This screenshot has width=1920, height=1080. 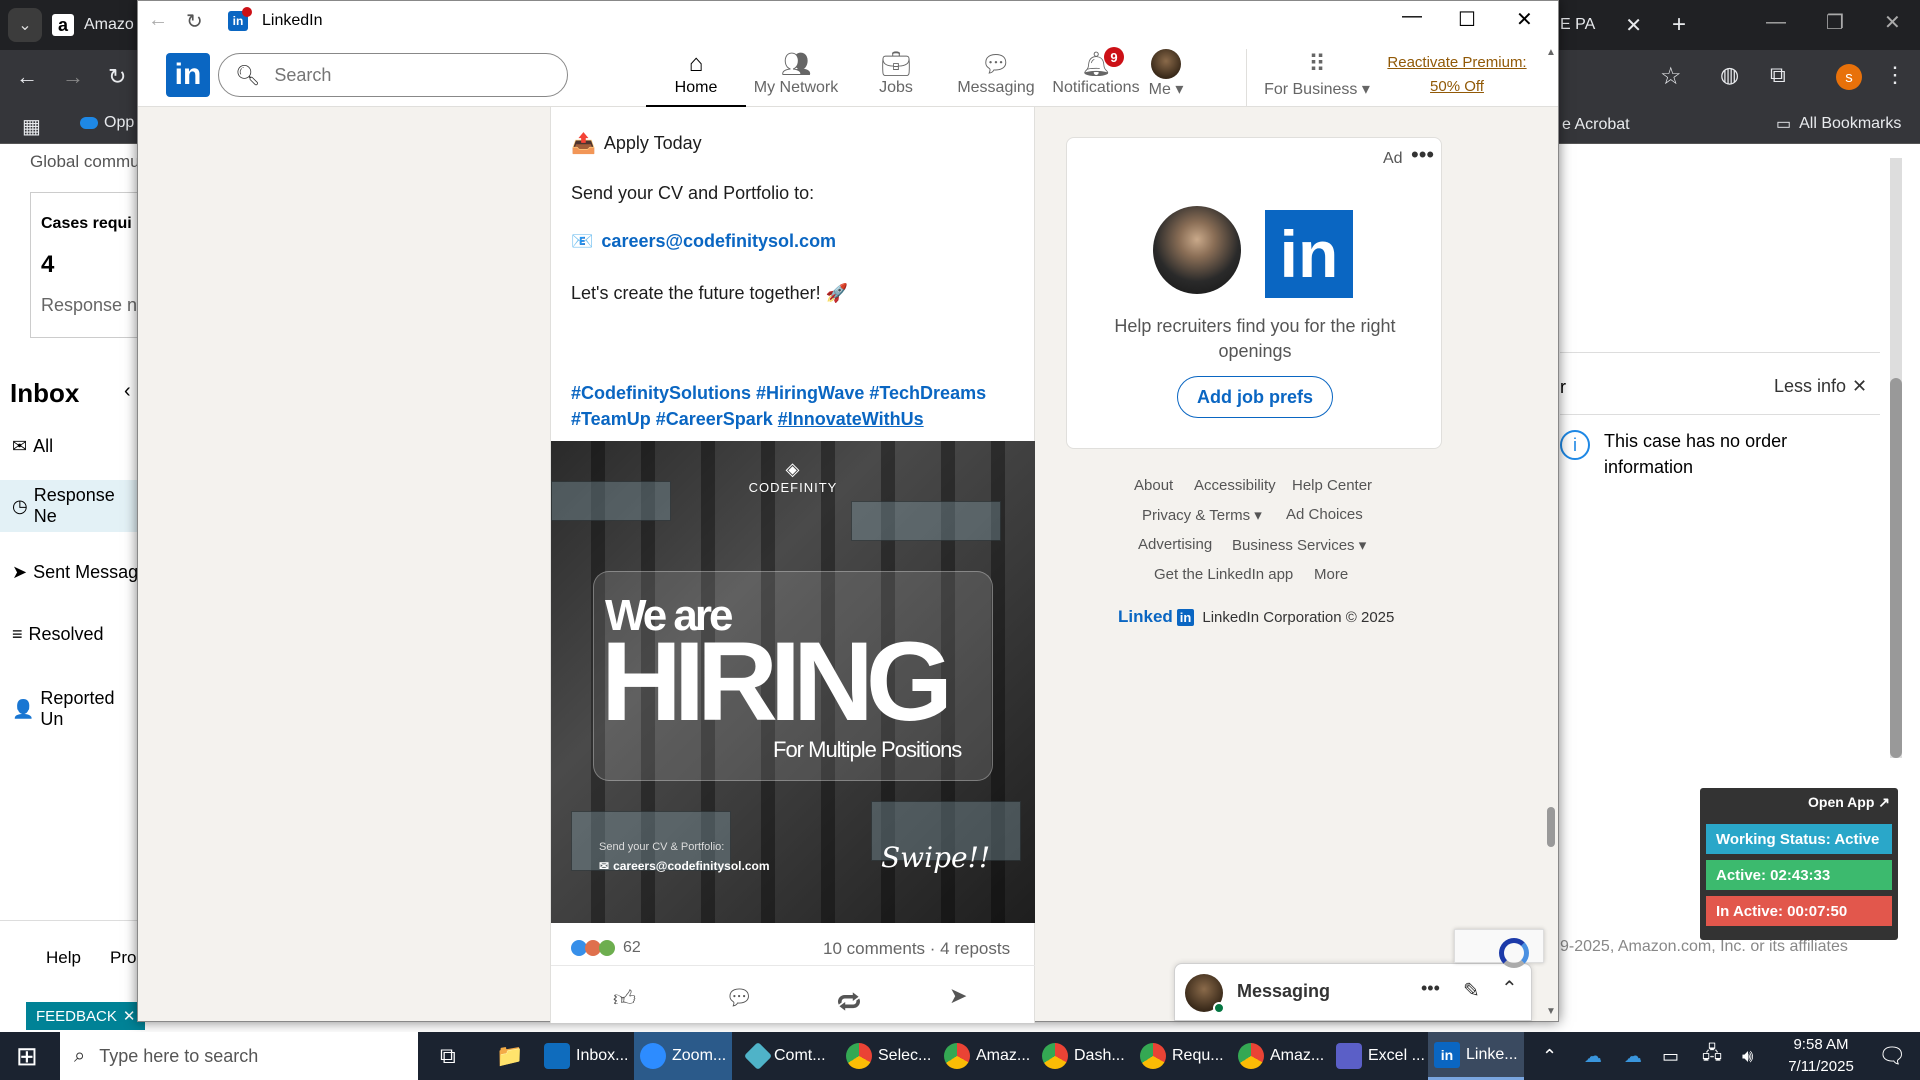 What do you see at coordinates (1820, 386) in the screenshot?
I see `less-info-button: Less info ✕` at bounding box center [1820, 386].